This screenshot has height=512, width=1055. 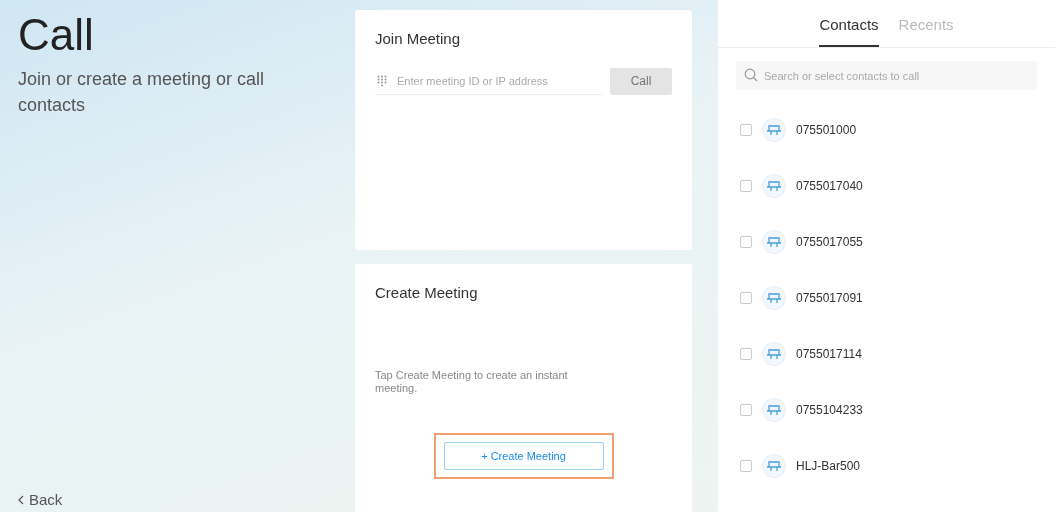 I want to click on dialpad-icon, so click(x=382, y=81).